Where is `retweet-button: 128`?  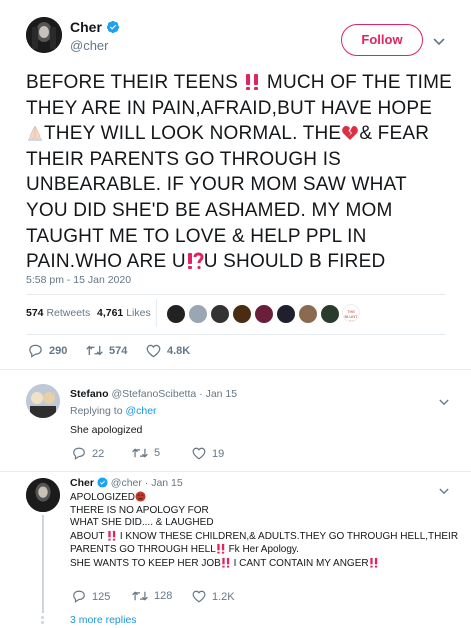
retweet-button: 128 is located at coordinates (152, 596).